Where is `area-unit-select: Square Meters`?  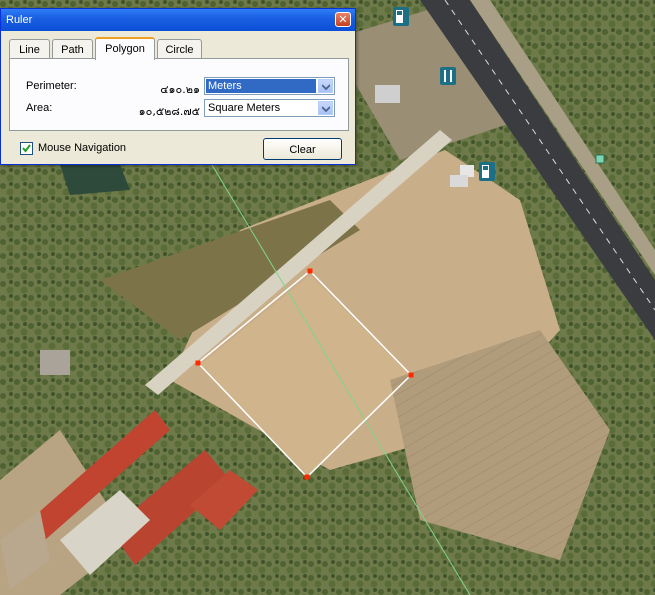 area-unit-select: Square Meters is located at coordinates (269, 108).